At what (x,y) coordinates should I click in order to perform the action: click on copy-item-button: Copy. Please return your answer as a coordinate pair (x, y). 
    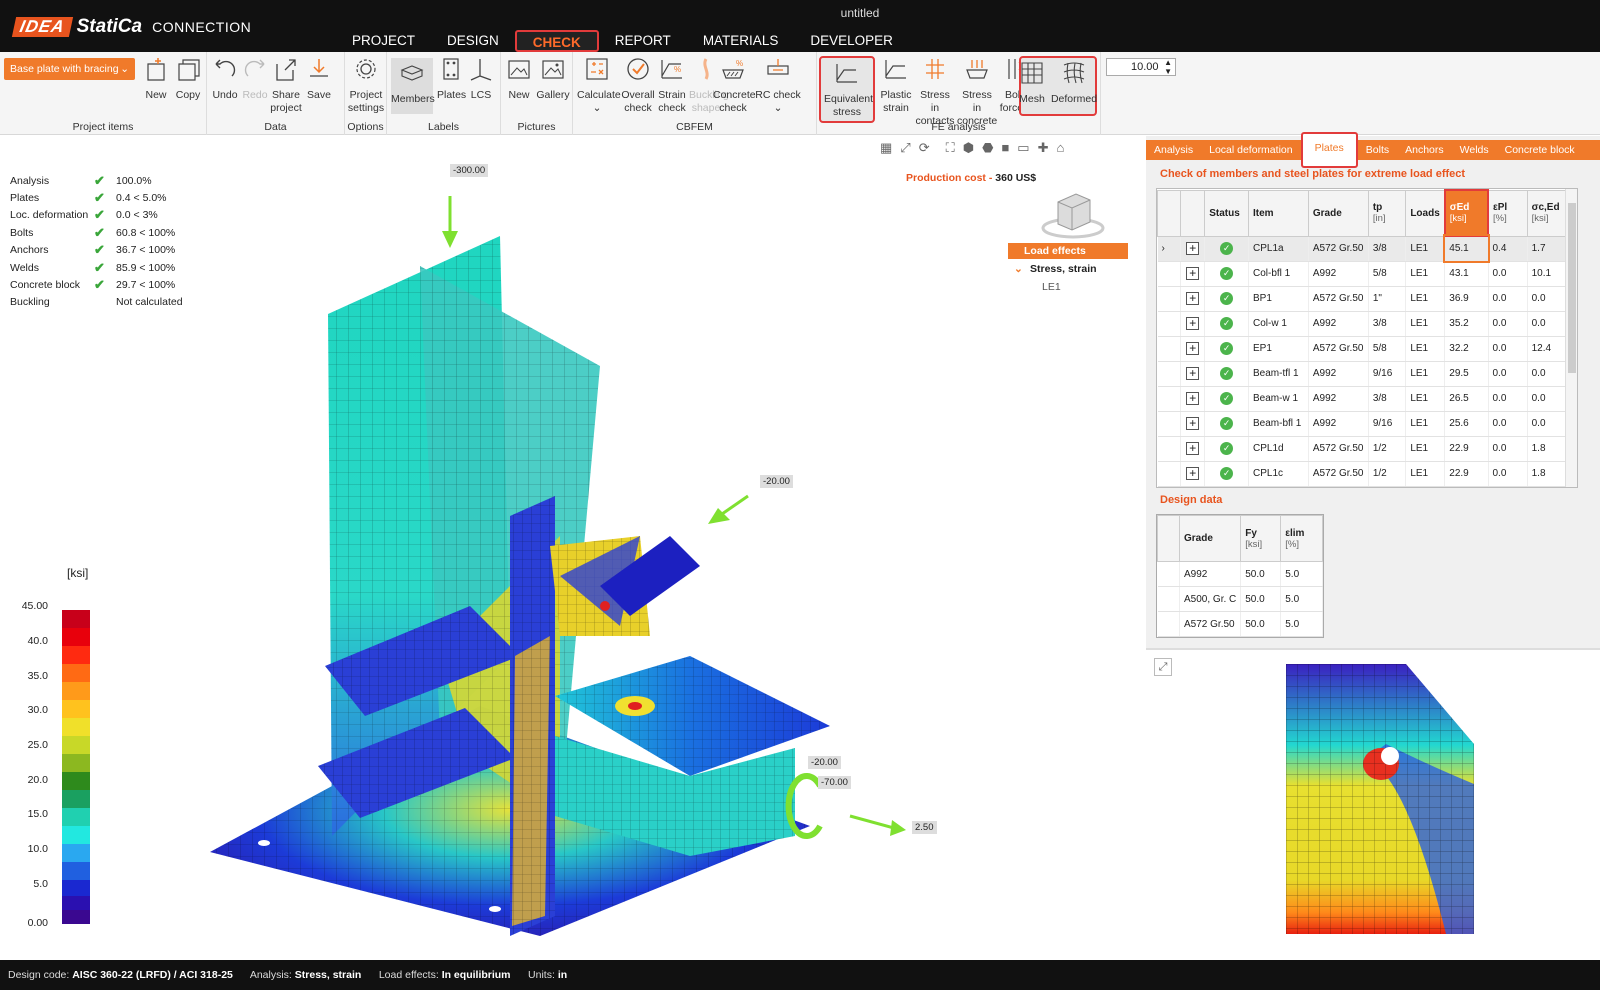
    Looking at the image, I should click on (188, 79).